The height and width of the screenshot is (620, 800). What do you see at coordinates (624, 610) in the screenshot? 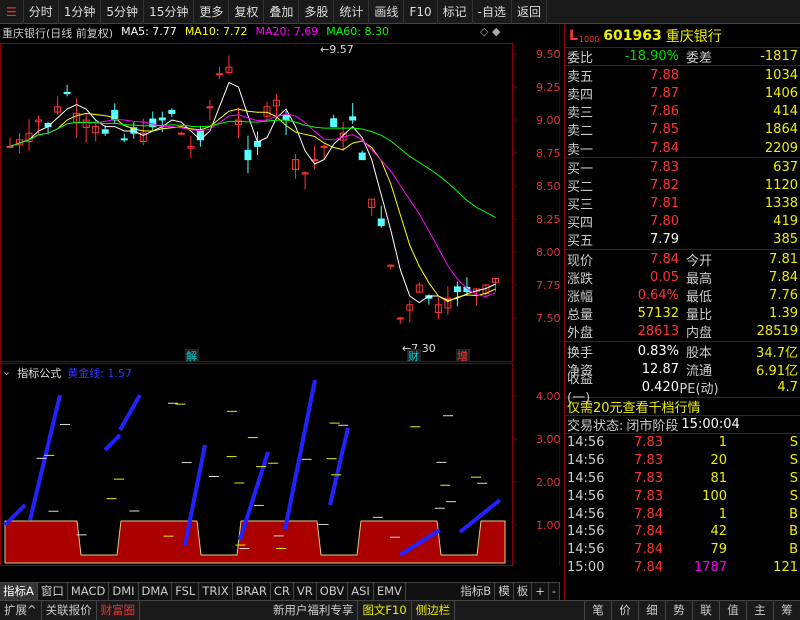
I see `tool-price: 价` at bounding box center [624, 610].